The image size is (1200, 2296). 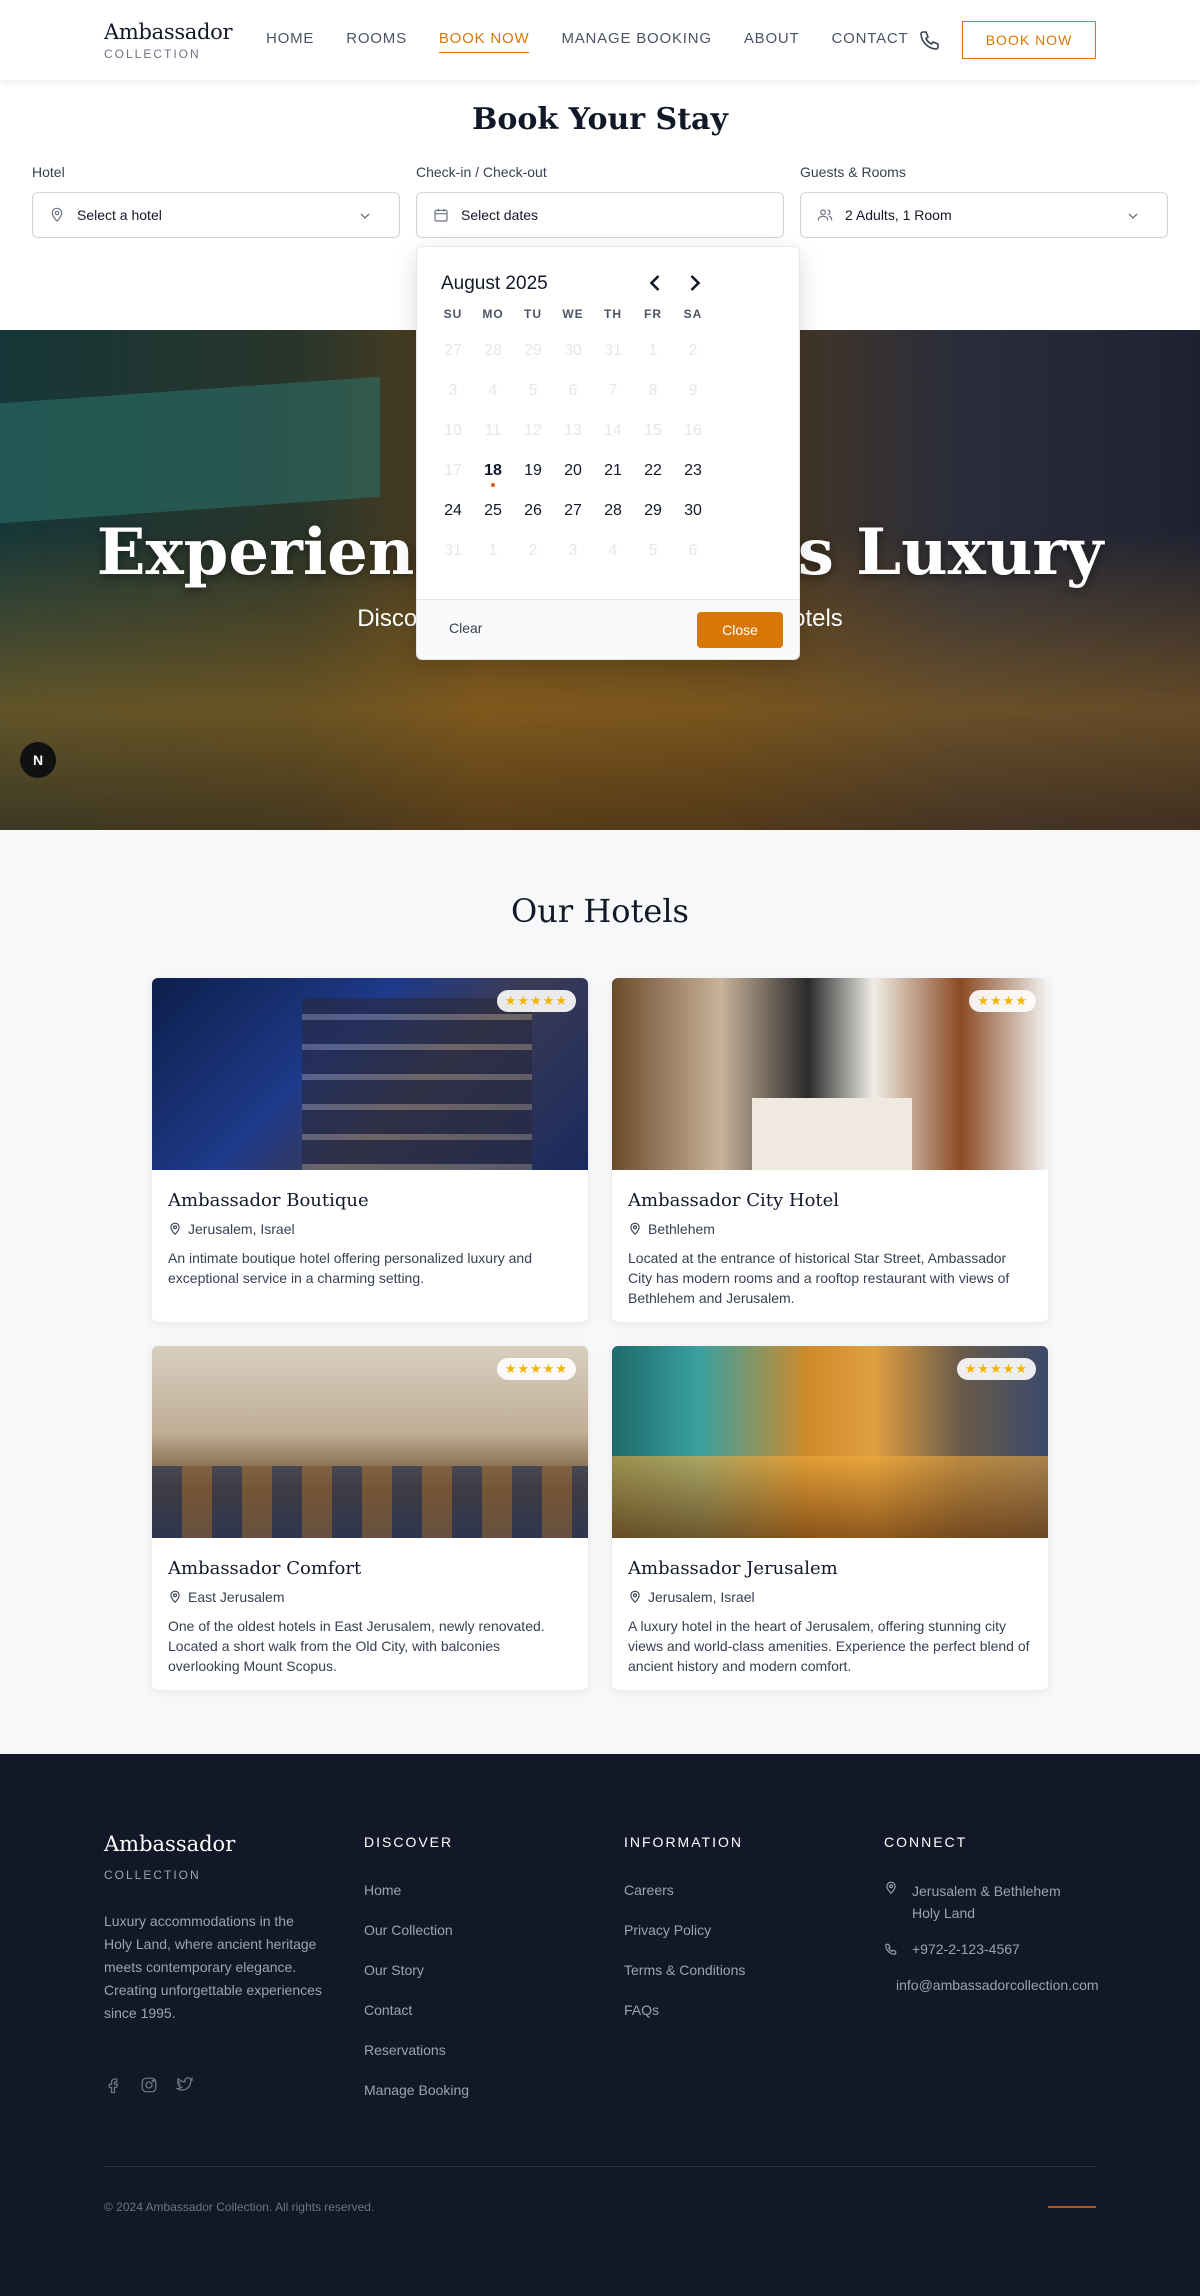 What do you see at coordinates (149, 2085) in the screenshot?
I see `instagram-icon` at bounding box center [149, 2085].